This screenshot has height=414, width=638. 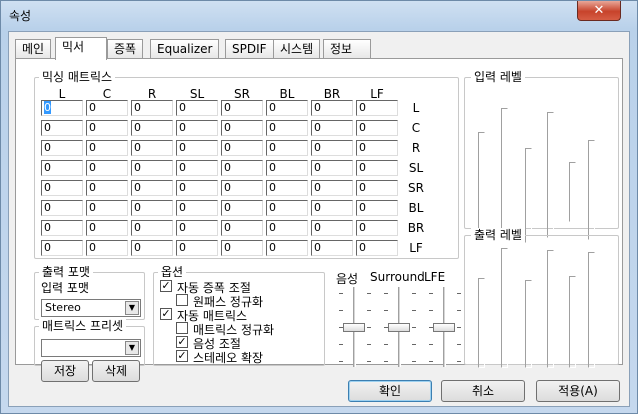 What do you see at coordinates (81, 48) in the screenshot?
I see `tab-mixer: 믹서` at bounding box center [81, 48].